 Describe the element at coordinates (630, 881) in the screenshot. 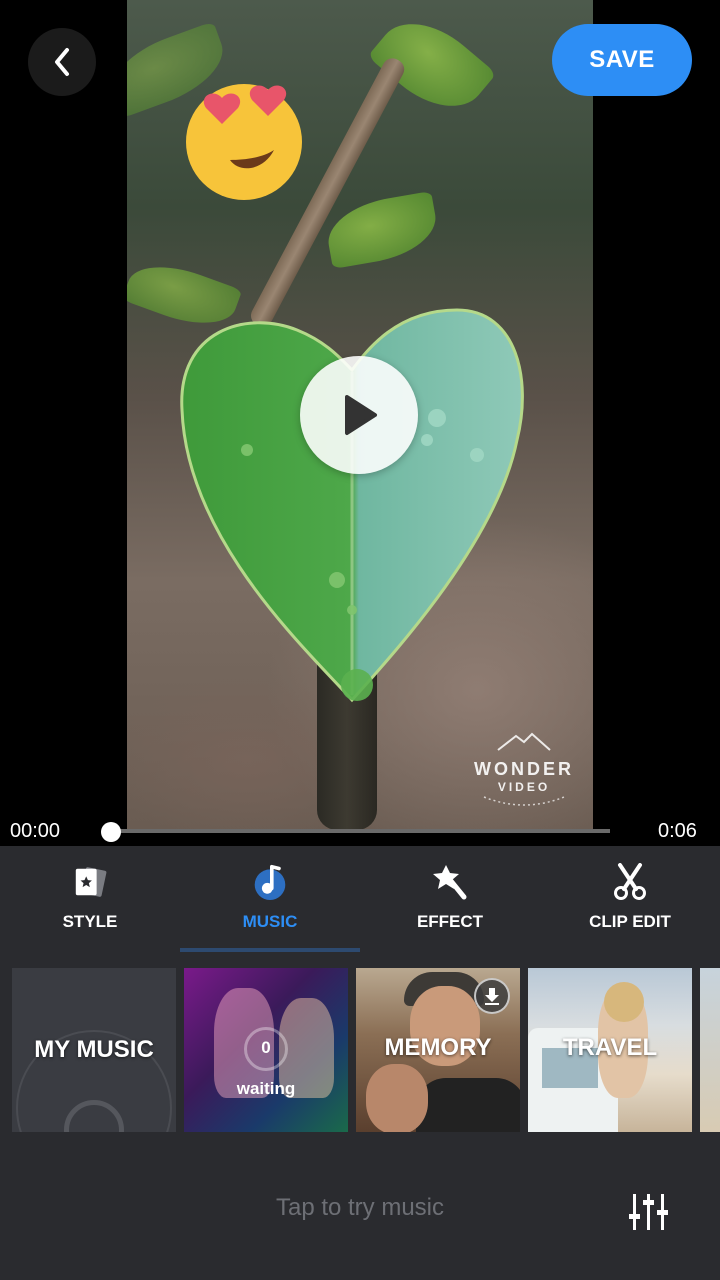

I see `scissors-icon` at that location.